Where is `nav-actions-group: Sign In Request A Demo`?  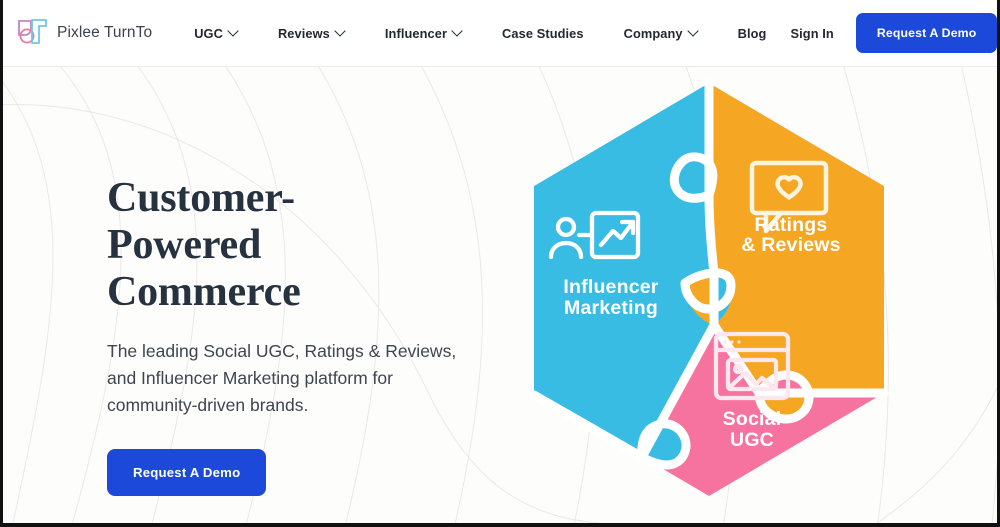 nav-actions-group: Sign In Request A Demo is located at coordinates (891, 33).